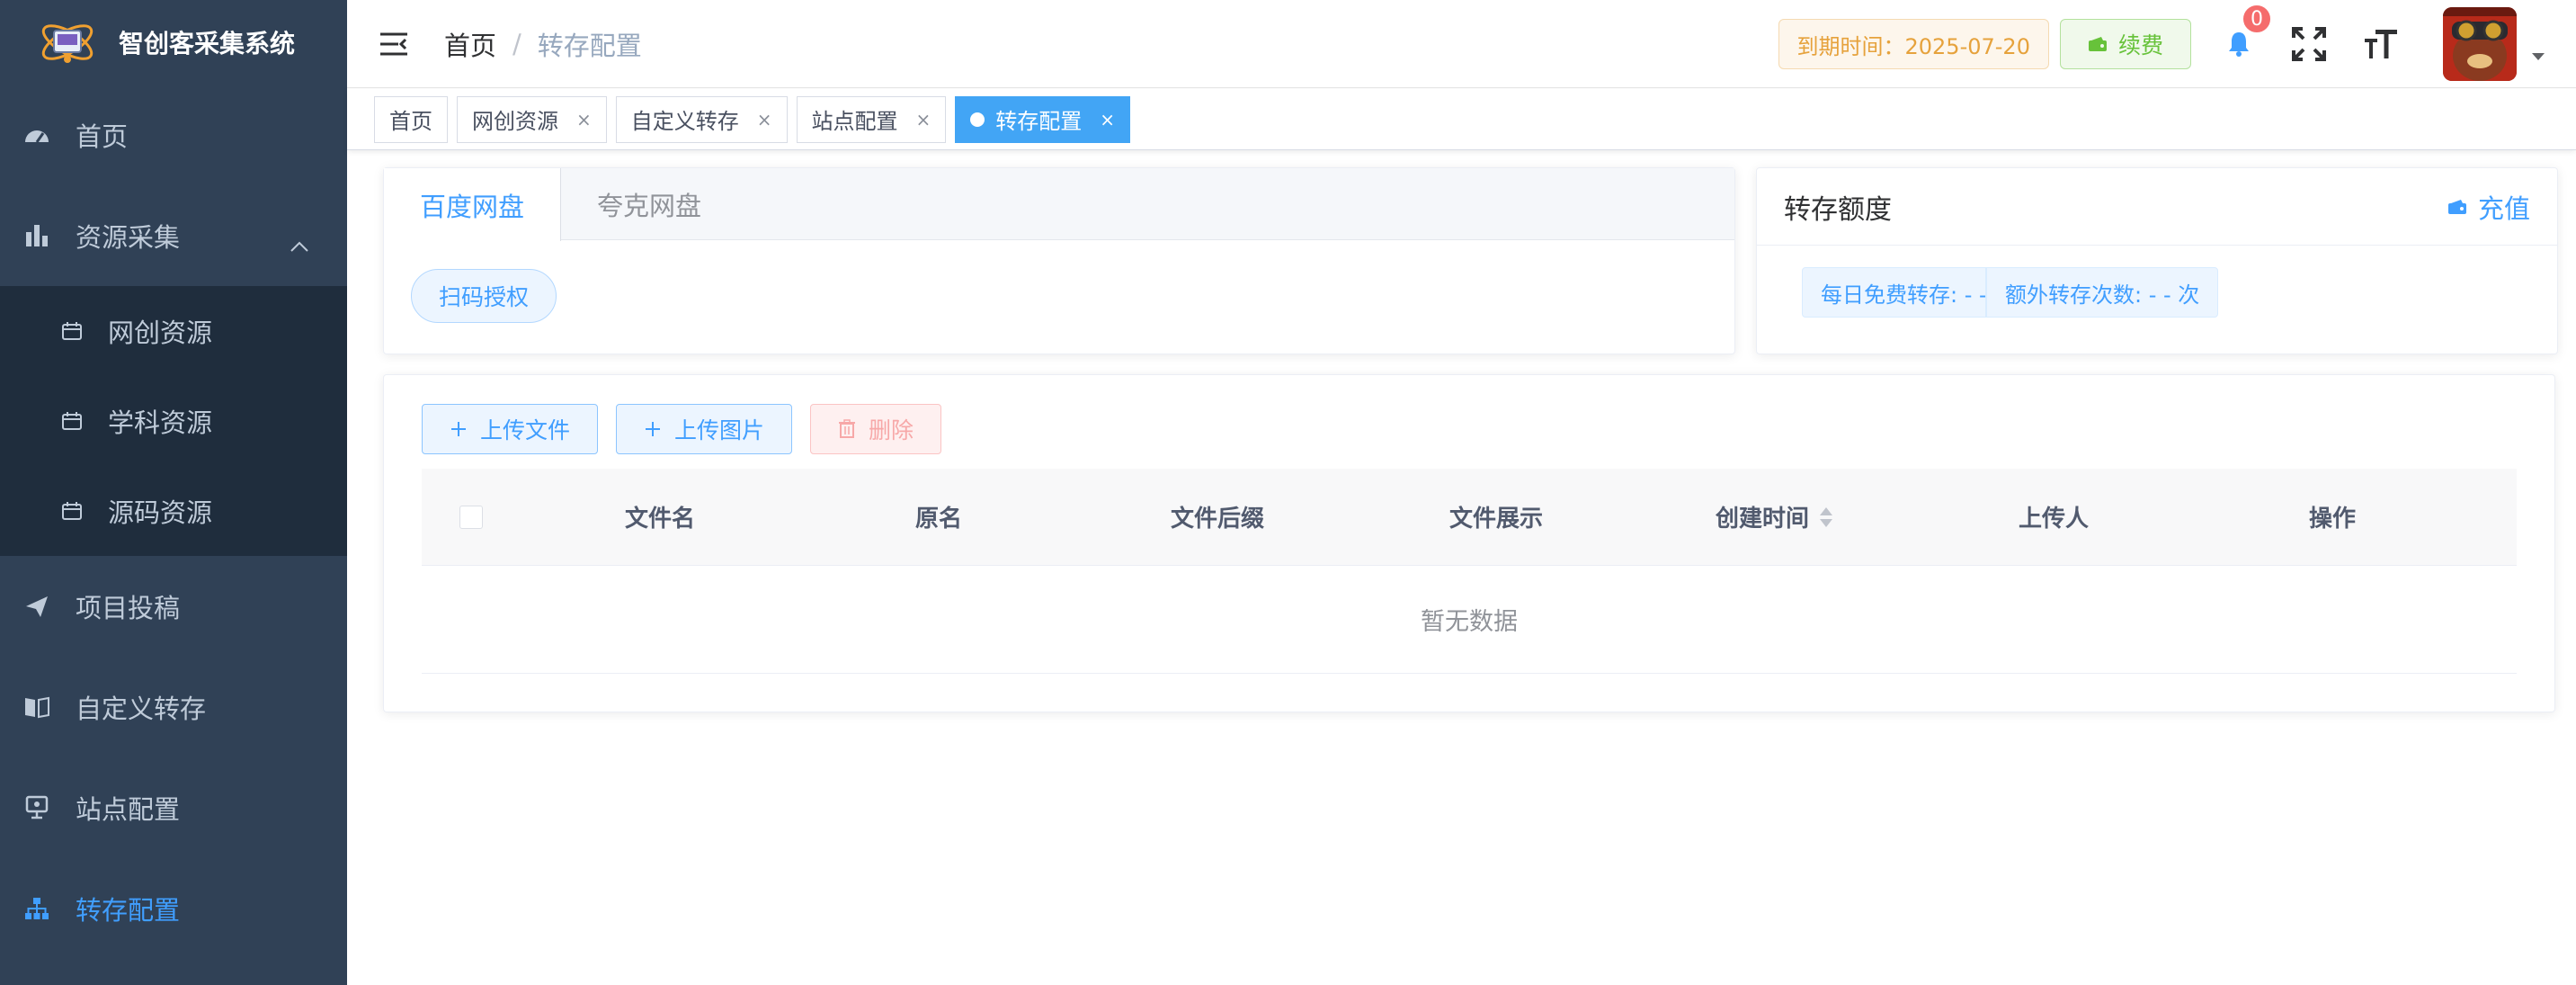  I want to click on column-header-uploader: 上传人, so click(2054, 519).